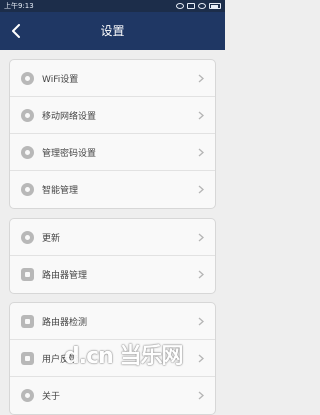 This screenshot has height=415, width=320. Describe the element at coordinates (51, 238) in the screenshot. I see `settings-item-label: 更新` at that location.